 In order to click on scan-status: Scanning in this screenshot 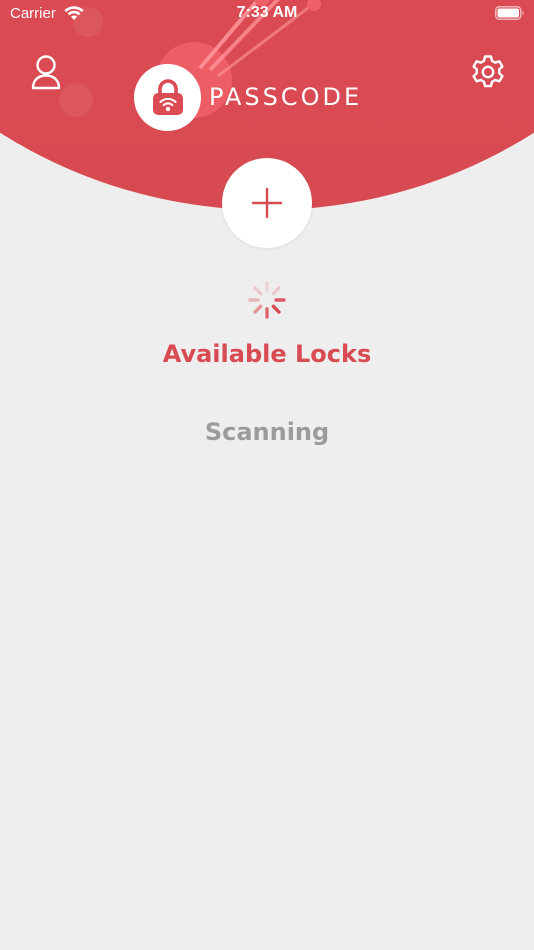, I will do `click(267, 432)`.